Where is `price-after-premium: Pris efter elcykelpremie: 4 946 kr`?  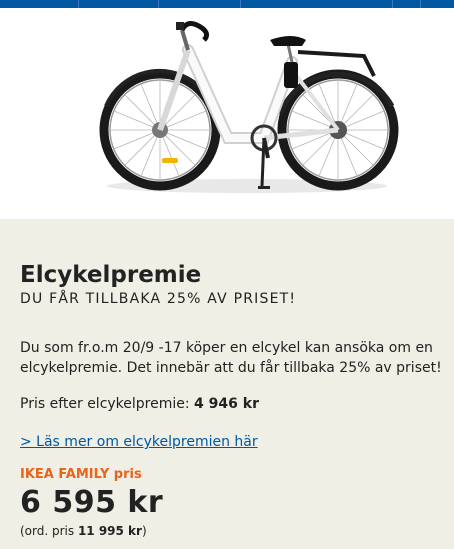
price-after-premium: Pris efter elcykelpremie: 4 946 kr is located at coordinates (139, 404).